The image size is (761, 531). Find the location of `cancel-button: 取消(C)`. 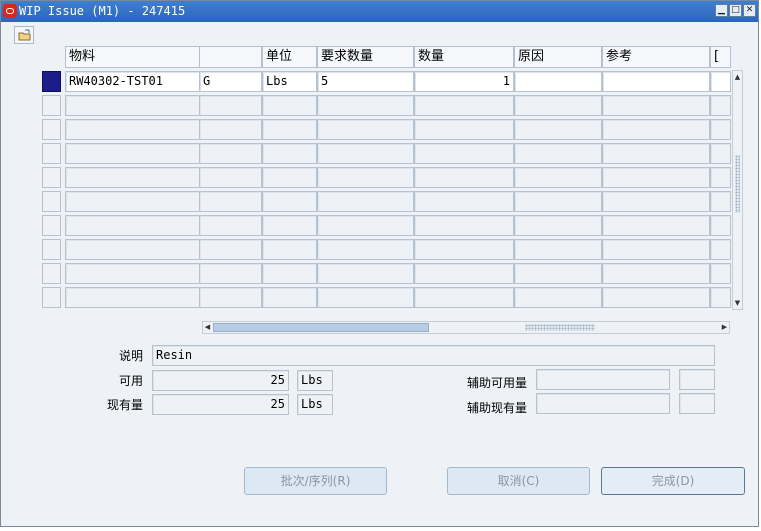

cancel-button: 取消(C) is located at coordinates (518, 481).